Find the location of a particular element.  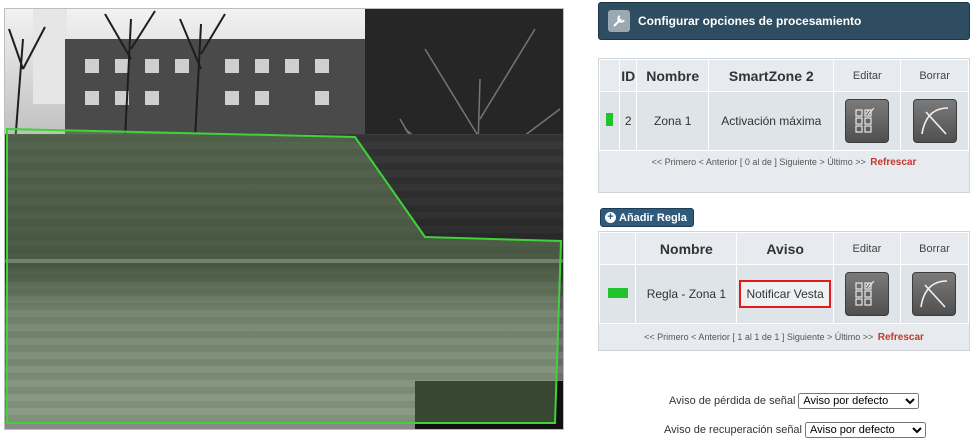

signal-recovery-label: Aviso de recuperación señal is located at coordinates (733, 430).